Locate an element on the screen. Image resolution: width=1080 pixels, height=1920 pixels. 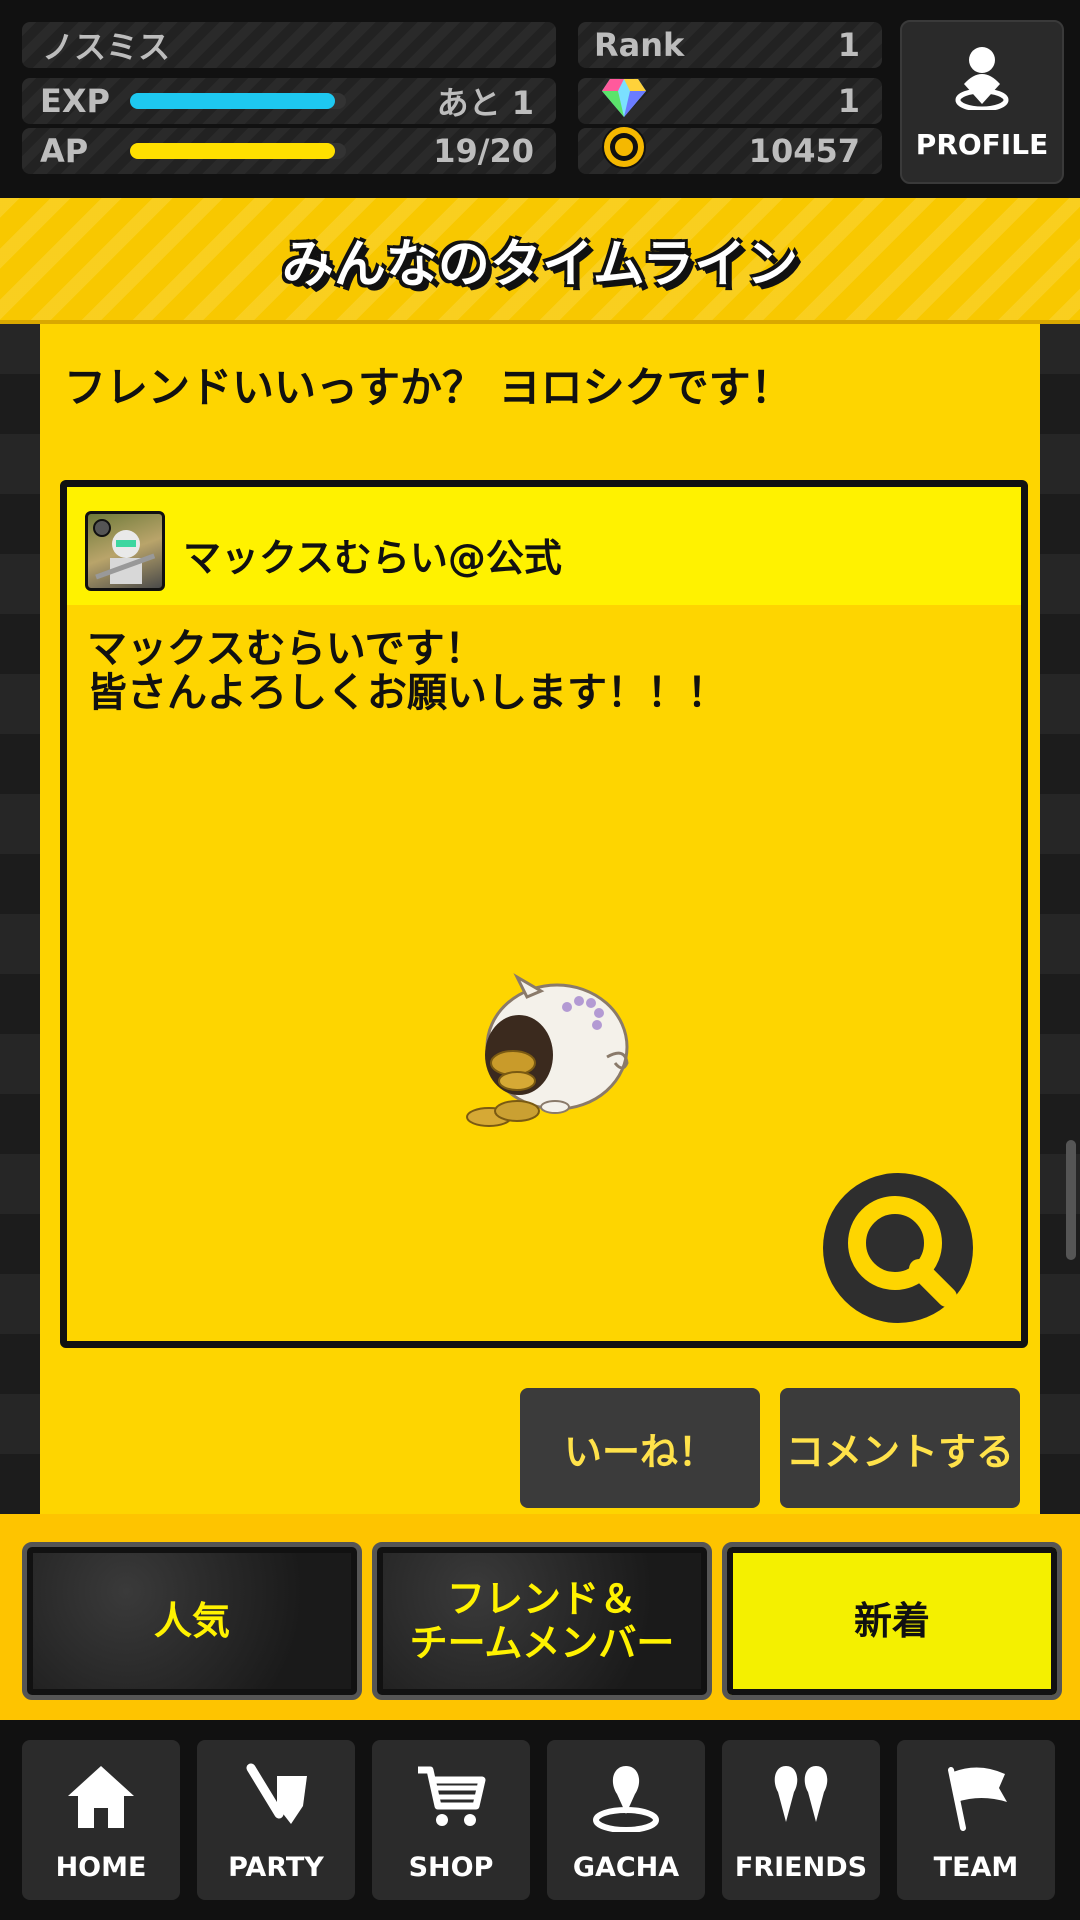
nav-home: HOME is located at coordinates (101, 1820).